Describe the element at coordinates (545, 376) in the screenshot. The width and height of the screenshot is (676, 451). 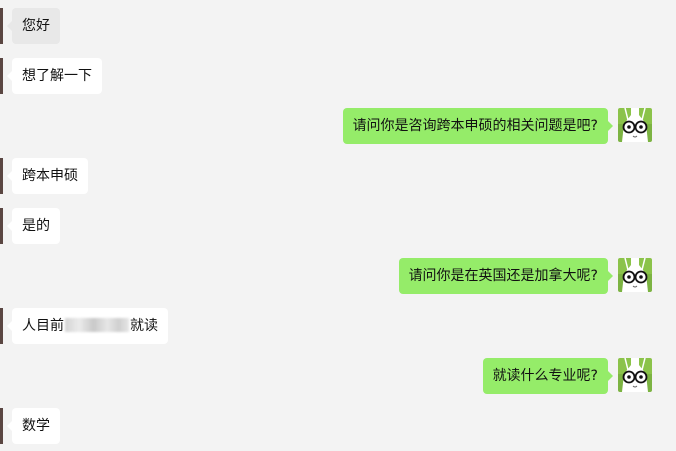
I see `message-text: 就读什么专业呢?` at that location.